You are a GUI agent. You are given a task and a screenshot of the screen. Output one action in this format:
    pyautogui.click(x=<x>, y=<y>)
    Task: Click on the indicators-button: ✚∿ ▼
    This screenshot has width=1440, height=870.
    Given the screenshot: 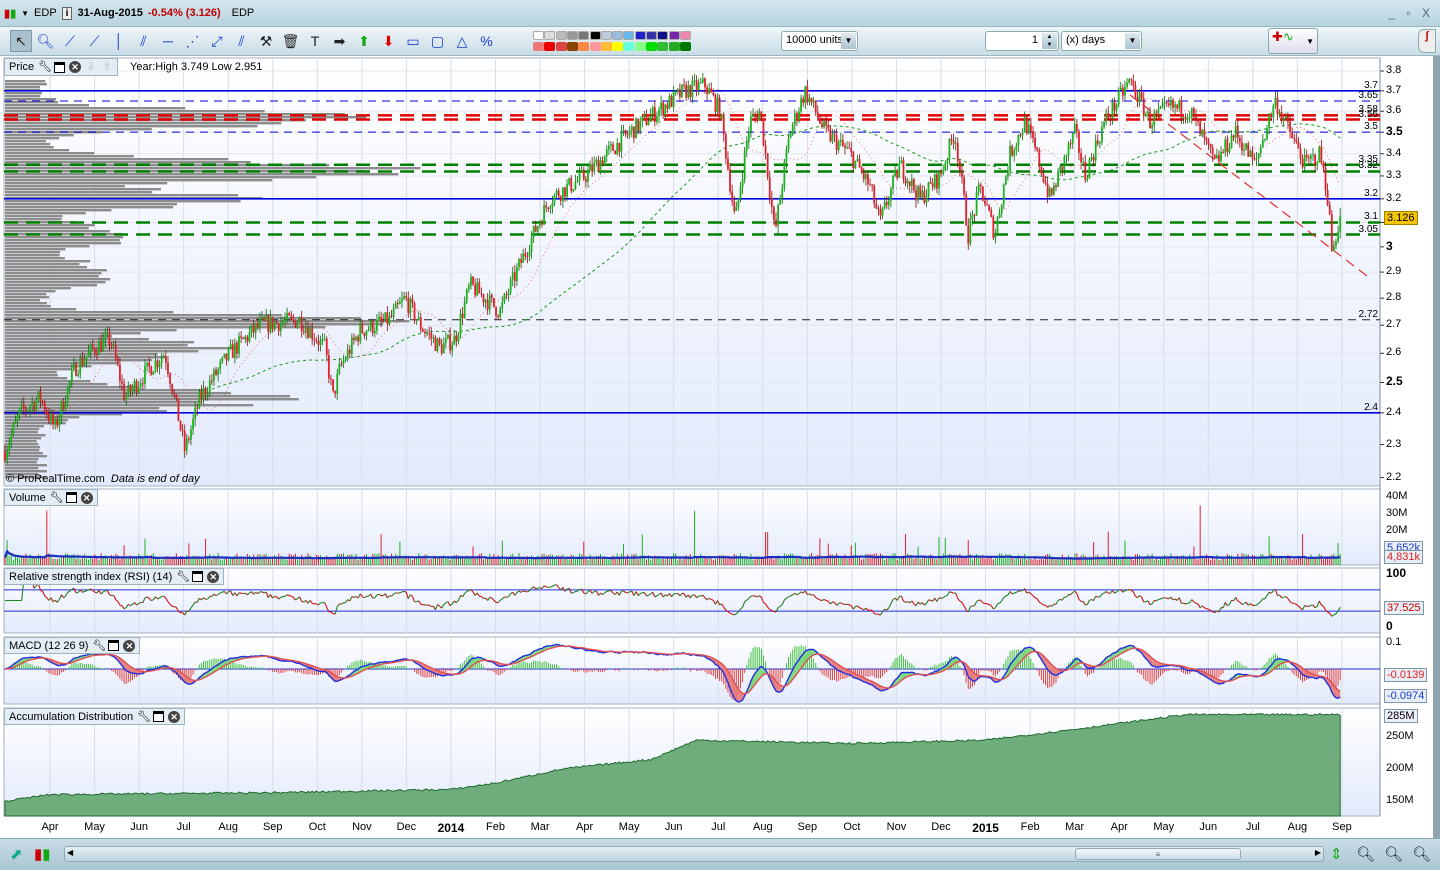 What is the action you would take?
    pyautogui.click(x=1293, y=41)
    